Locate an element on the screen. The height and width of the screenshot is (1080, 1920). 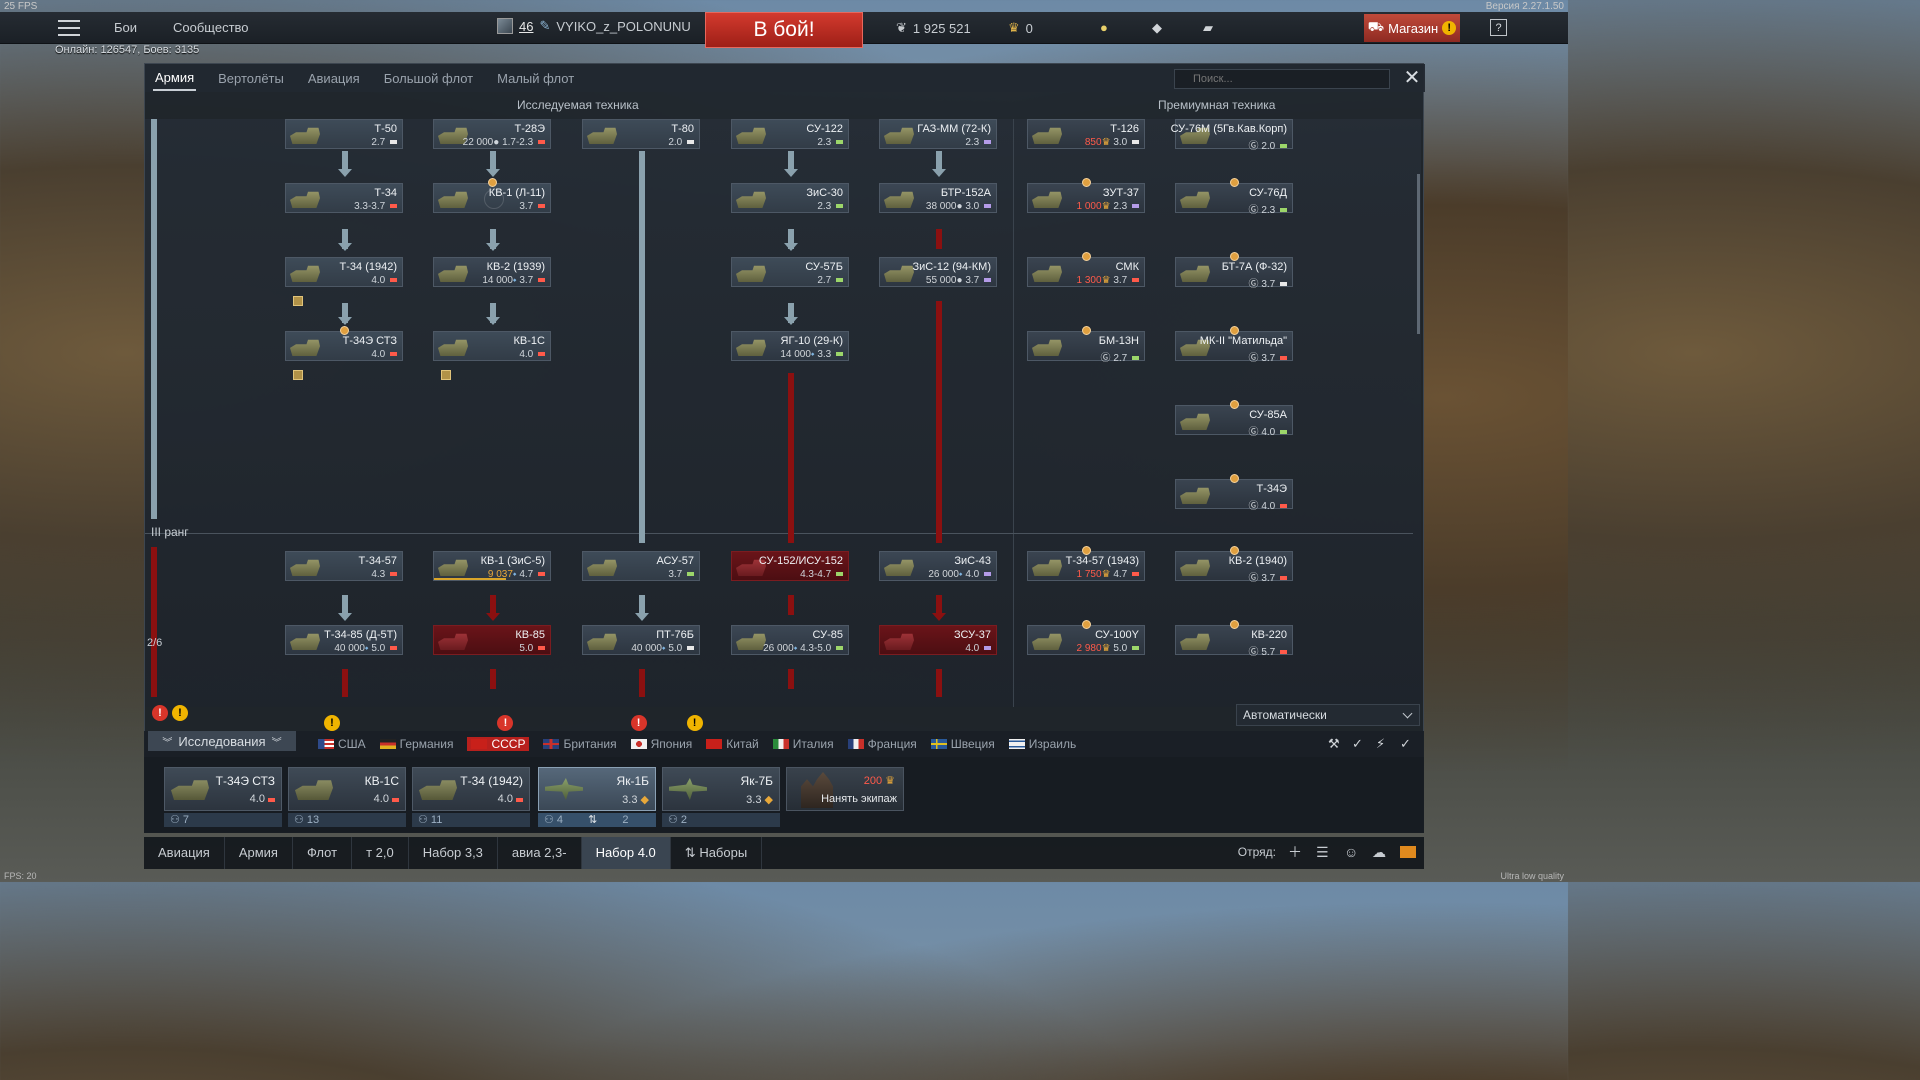
close-button: ✕ is located at coordinates (1412, 79).